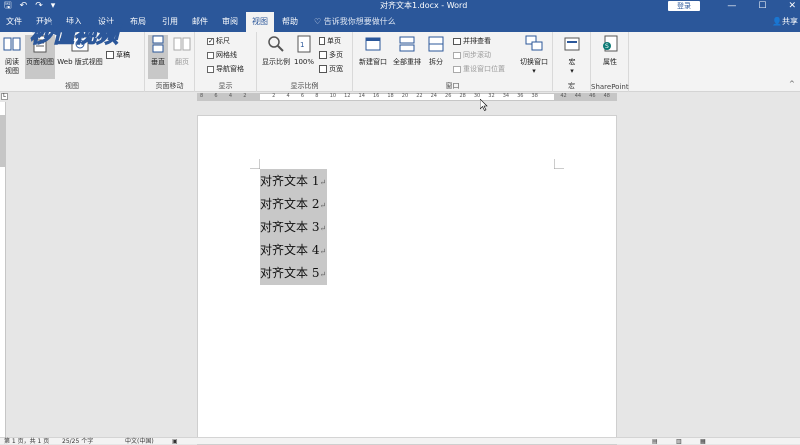 The height and width of the screenshot is (445, 800). Describe the element at coordinates (14, 22) in the screenshot. I see `tab-file: 文件` at that location.